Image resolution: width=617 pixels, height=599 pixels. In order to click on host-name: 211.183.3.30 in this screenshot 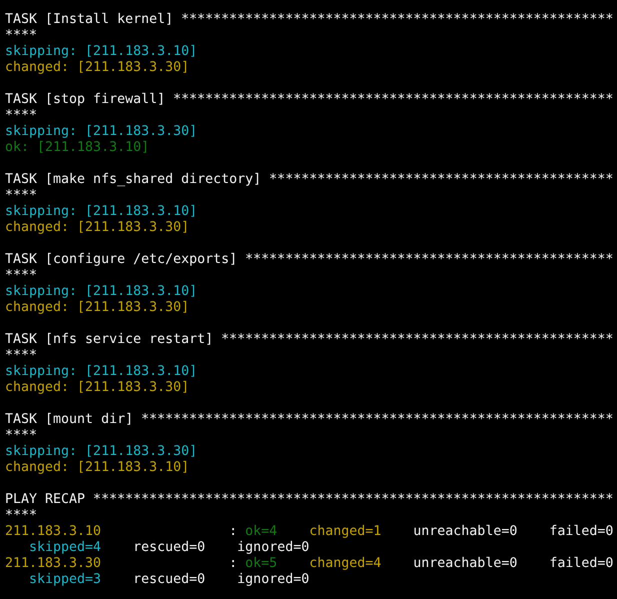, I will do `click(53, 564)`.